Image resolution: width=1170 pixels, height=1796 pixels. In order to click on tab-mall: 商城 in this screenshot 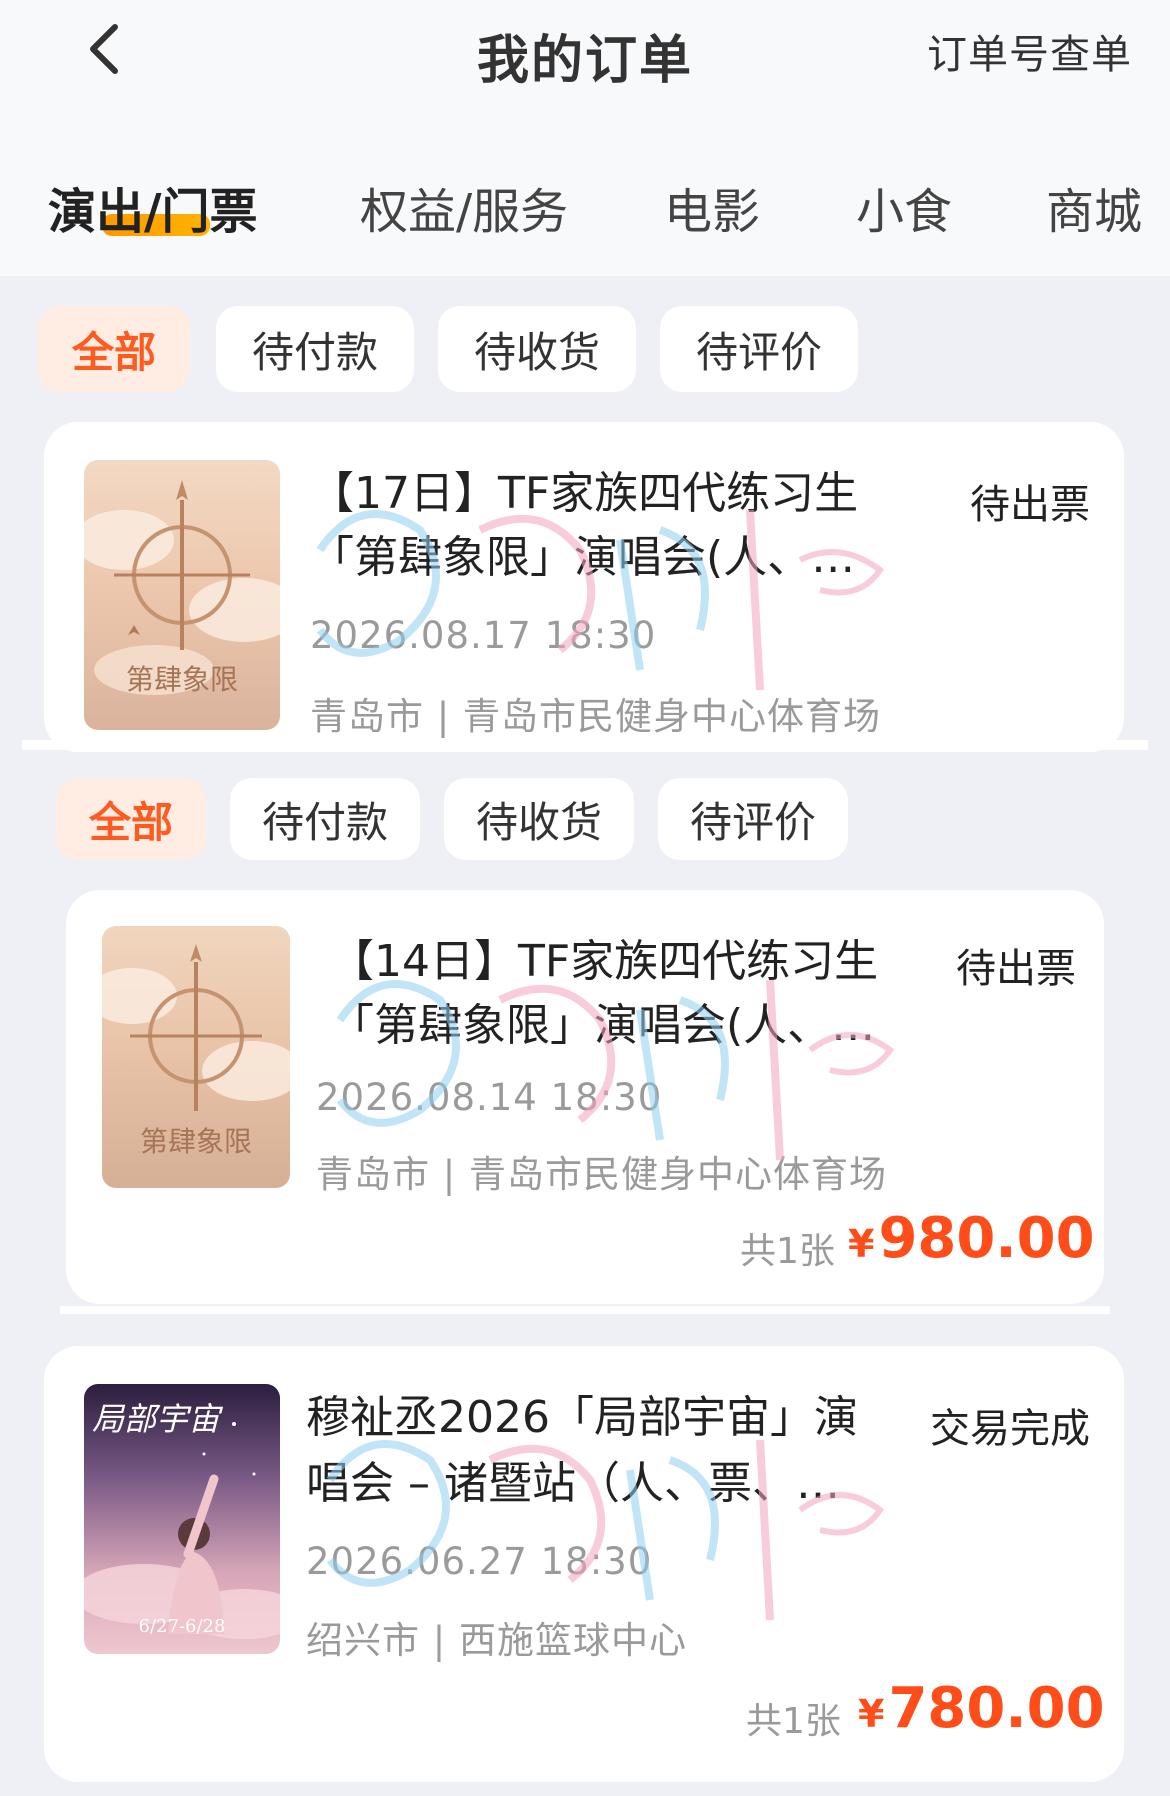, I will do `click(1094, 207)`.